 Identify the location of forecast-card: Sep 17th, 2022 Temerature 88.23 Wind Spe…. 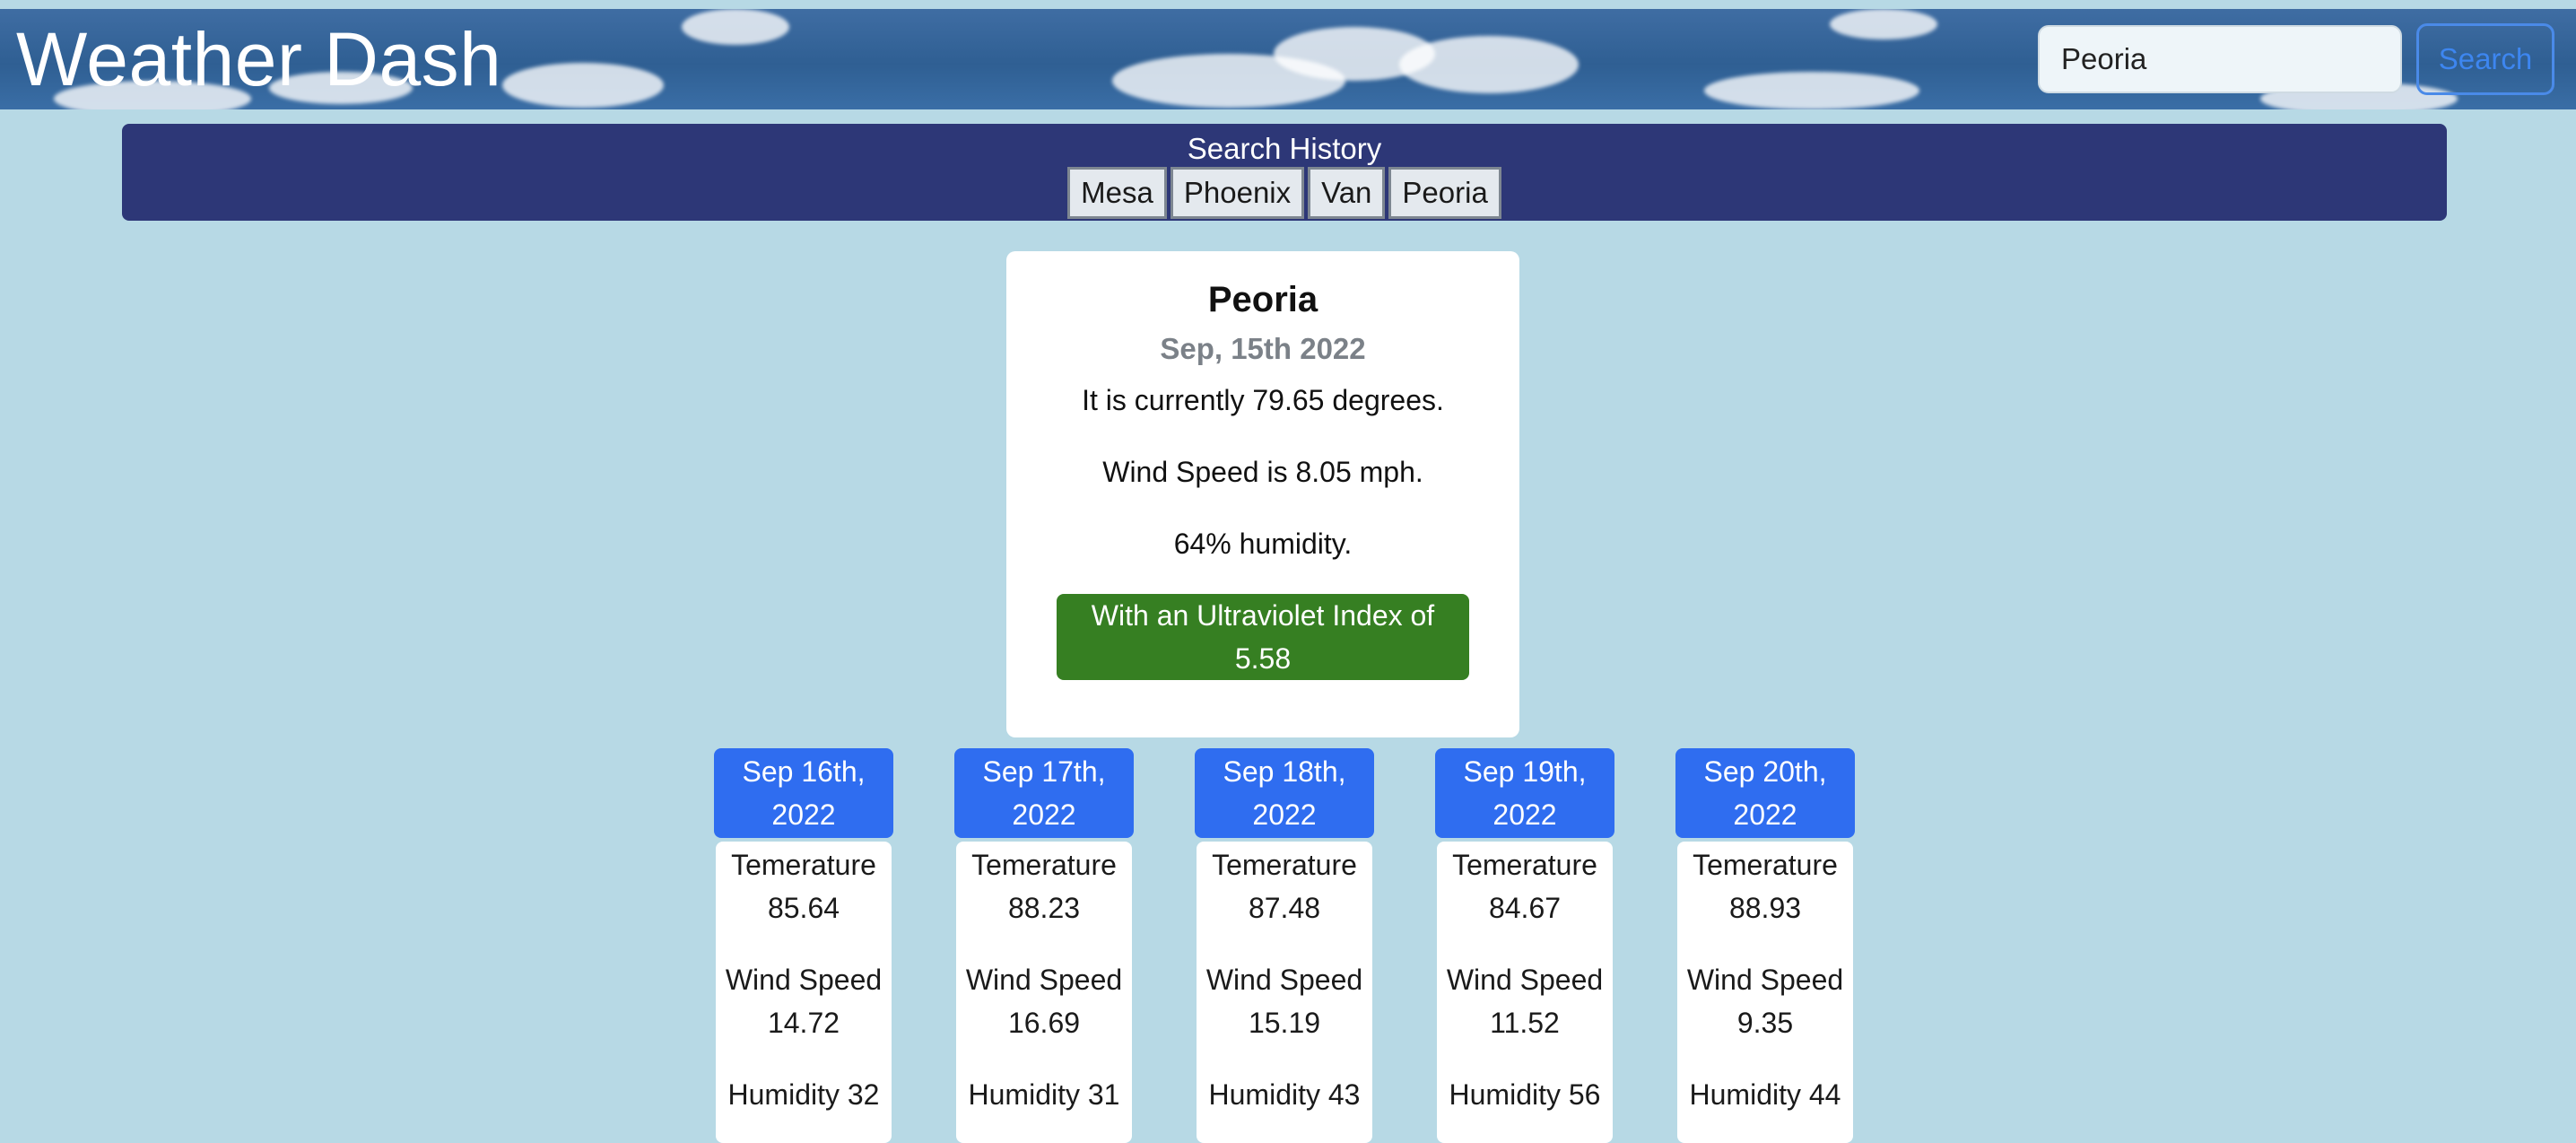
(1044, 946).